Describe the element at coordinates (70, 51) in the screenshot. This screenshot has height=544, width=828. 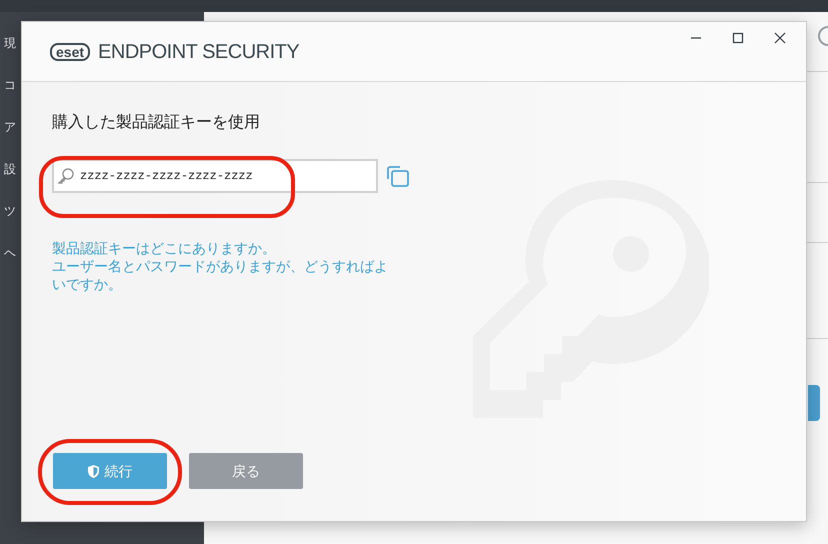
I see `logo: eset` at that location.